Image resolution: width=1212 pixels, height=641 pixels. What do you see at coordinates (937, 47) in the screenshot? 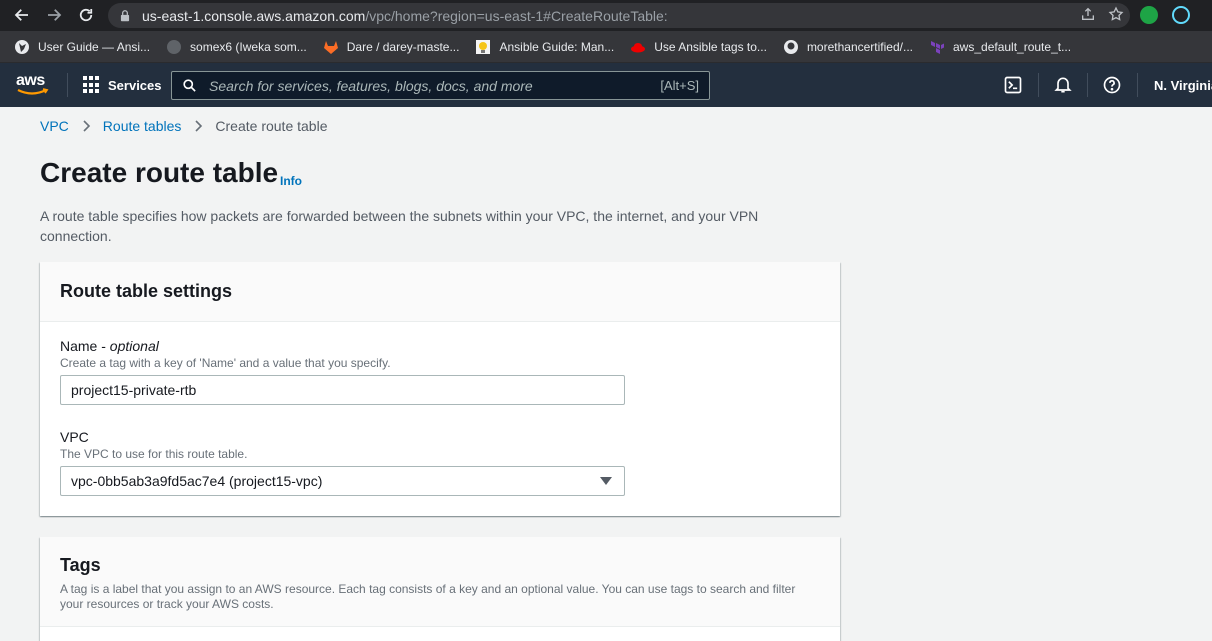
I see `terraform-icon` at bounding box center [937, 47].